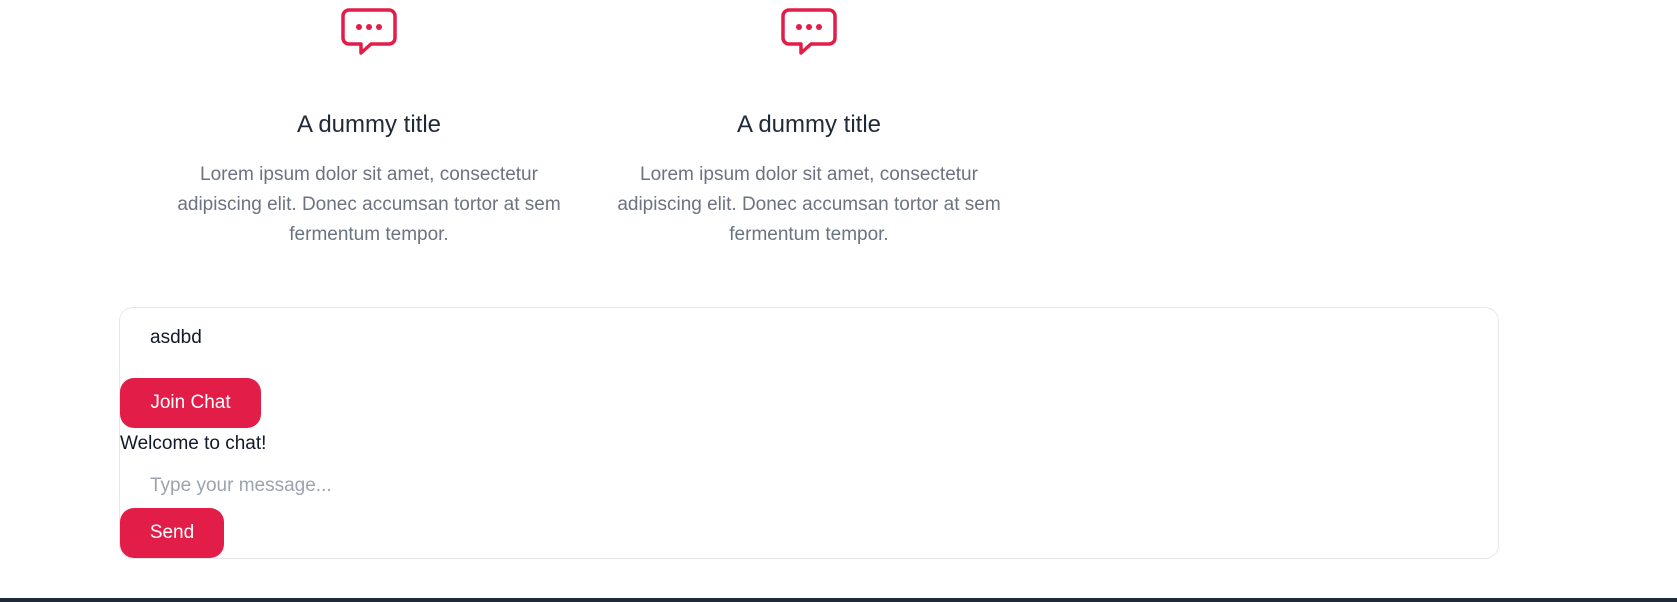  What do you see at coordinates (193, 443) in the screenshot?
I see `welcome-message: Welcome to chat!` at bounding box center [193, 443].